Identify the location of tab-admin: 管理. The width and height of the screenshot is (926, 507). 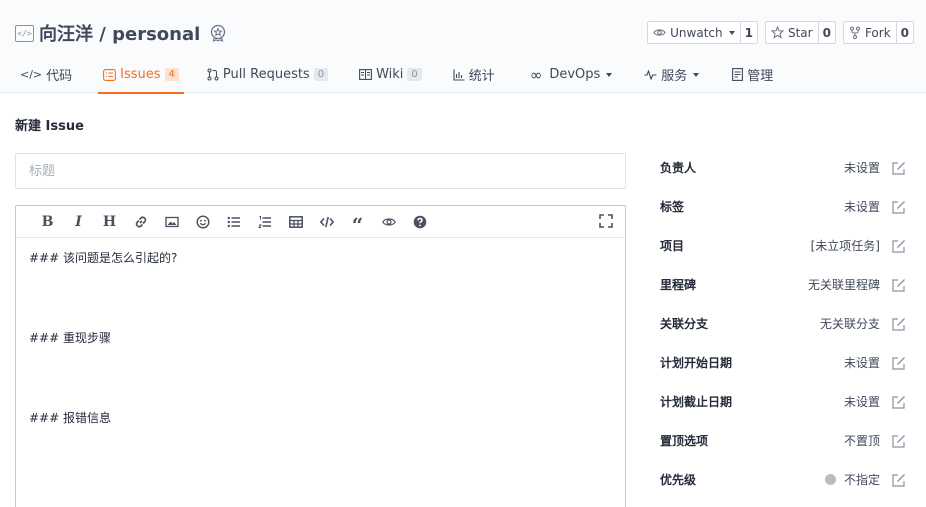
(752, 74).